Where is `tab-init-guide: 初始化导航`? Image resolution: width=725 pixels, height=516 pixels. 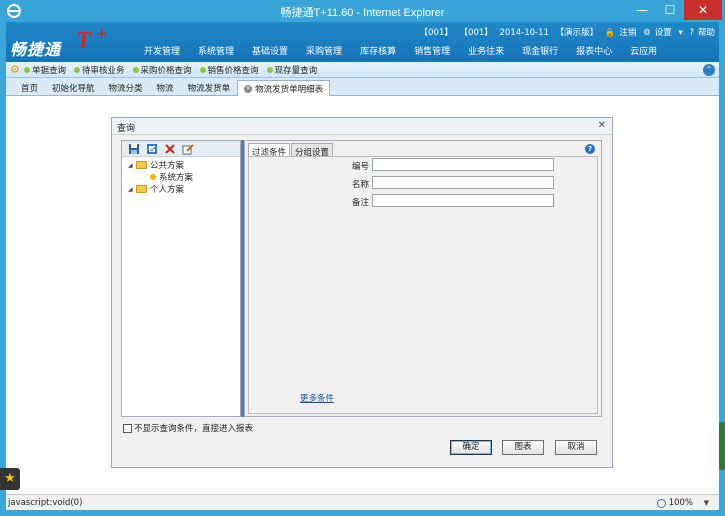 tab-init-guide: 初始化导航 is located at coordinates (73, 88).